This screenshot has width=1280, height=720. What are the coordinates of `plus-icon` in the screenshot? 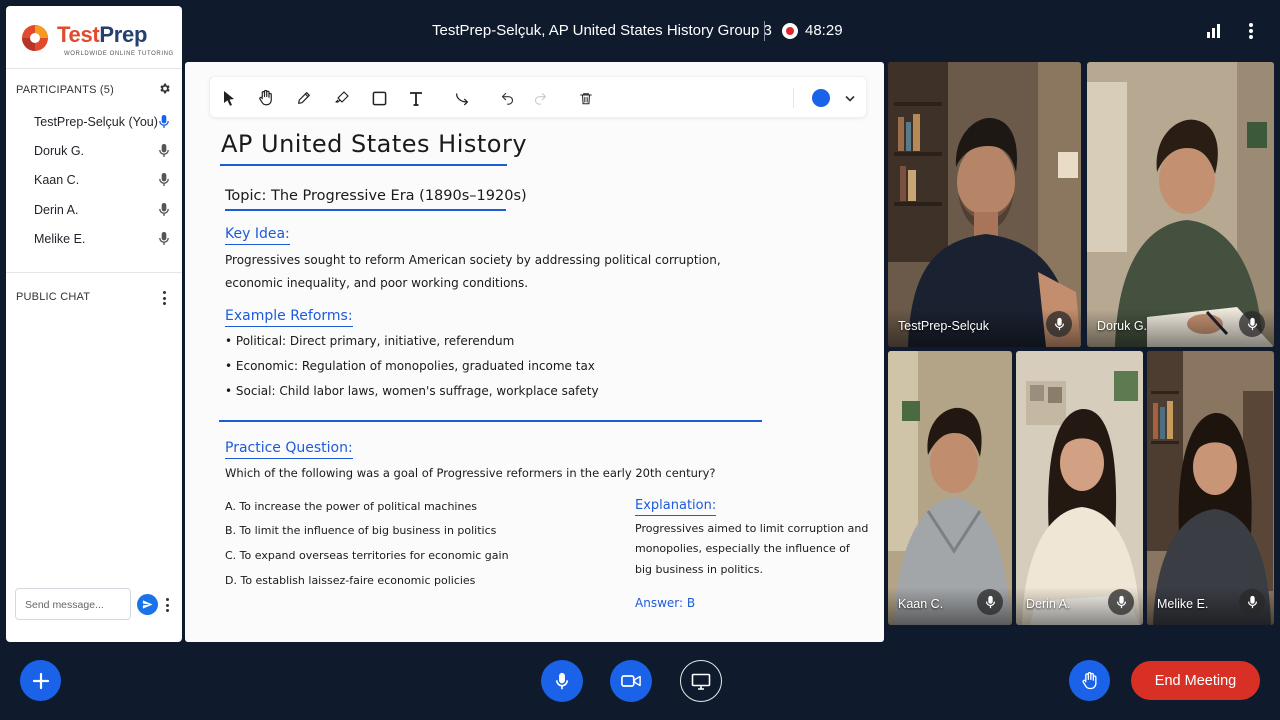 It's located at (40, 680).